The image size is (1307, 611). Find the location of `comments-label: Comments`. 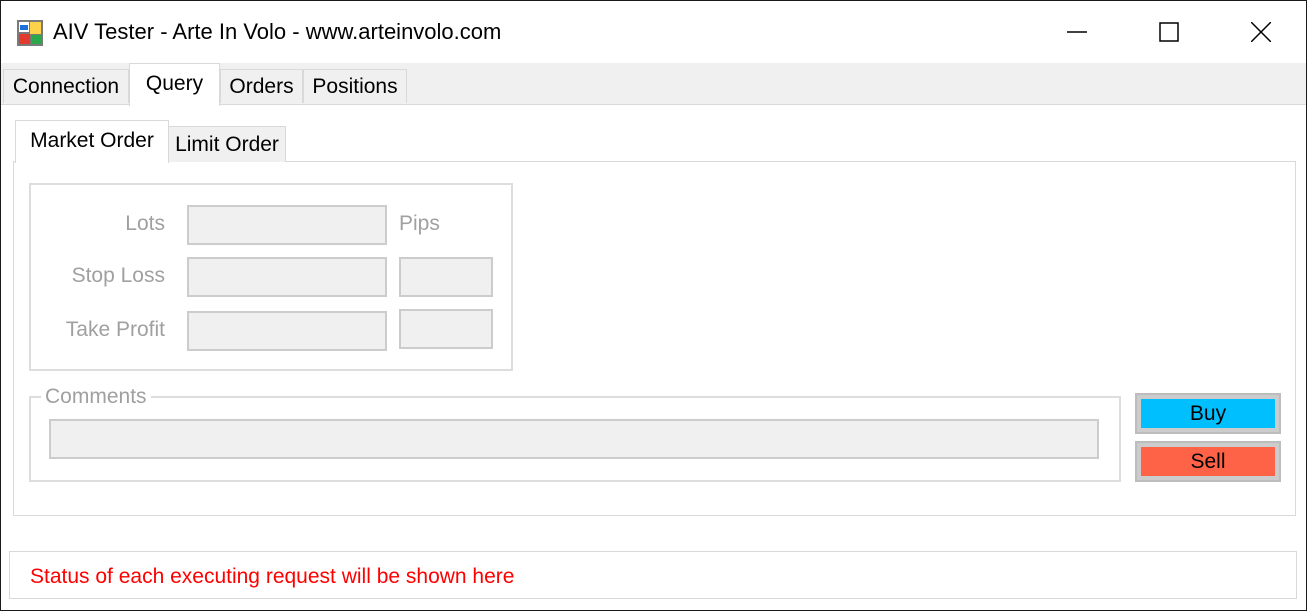

comments-label: Comments is located at coordinates (96, 397).